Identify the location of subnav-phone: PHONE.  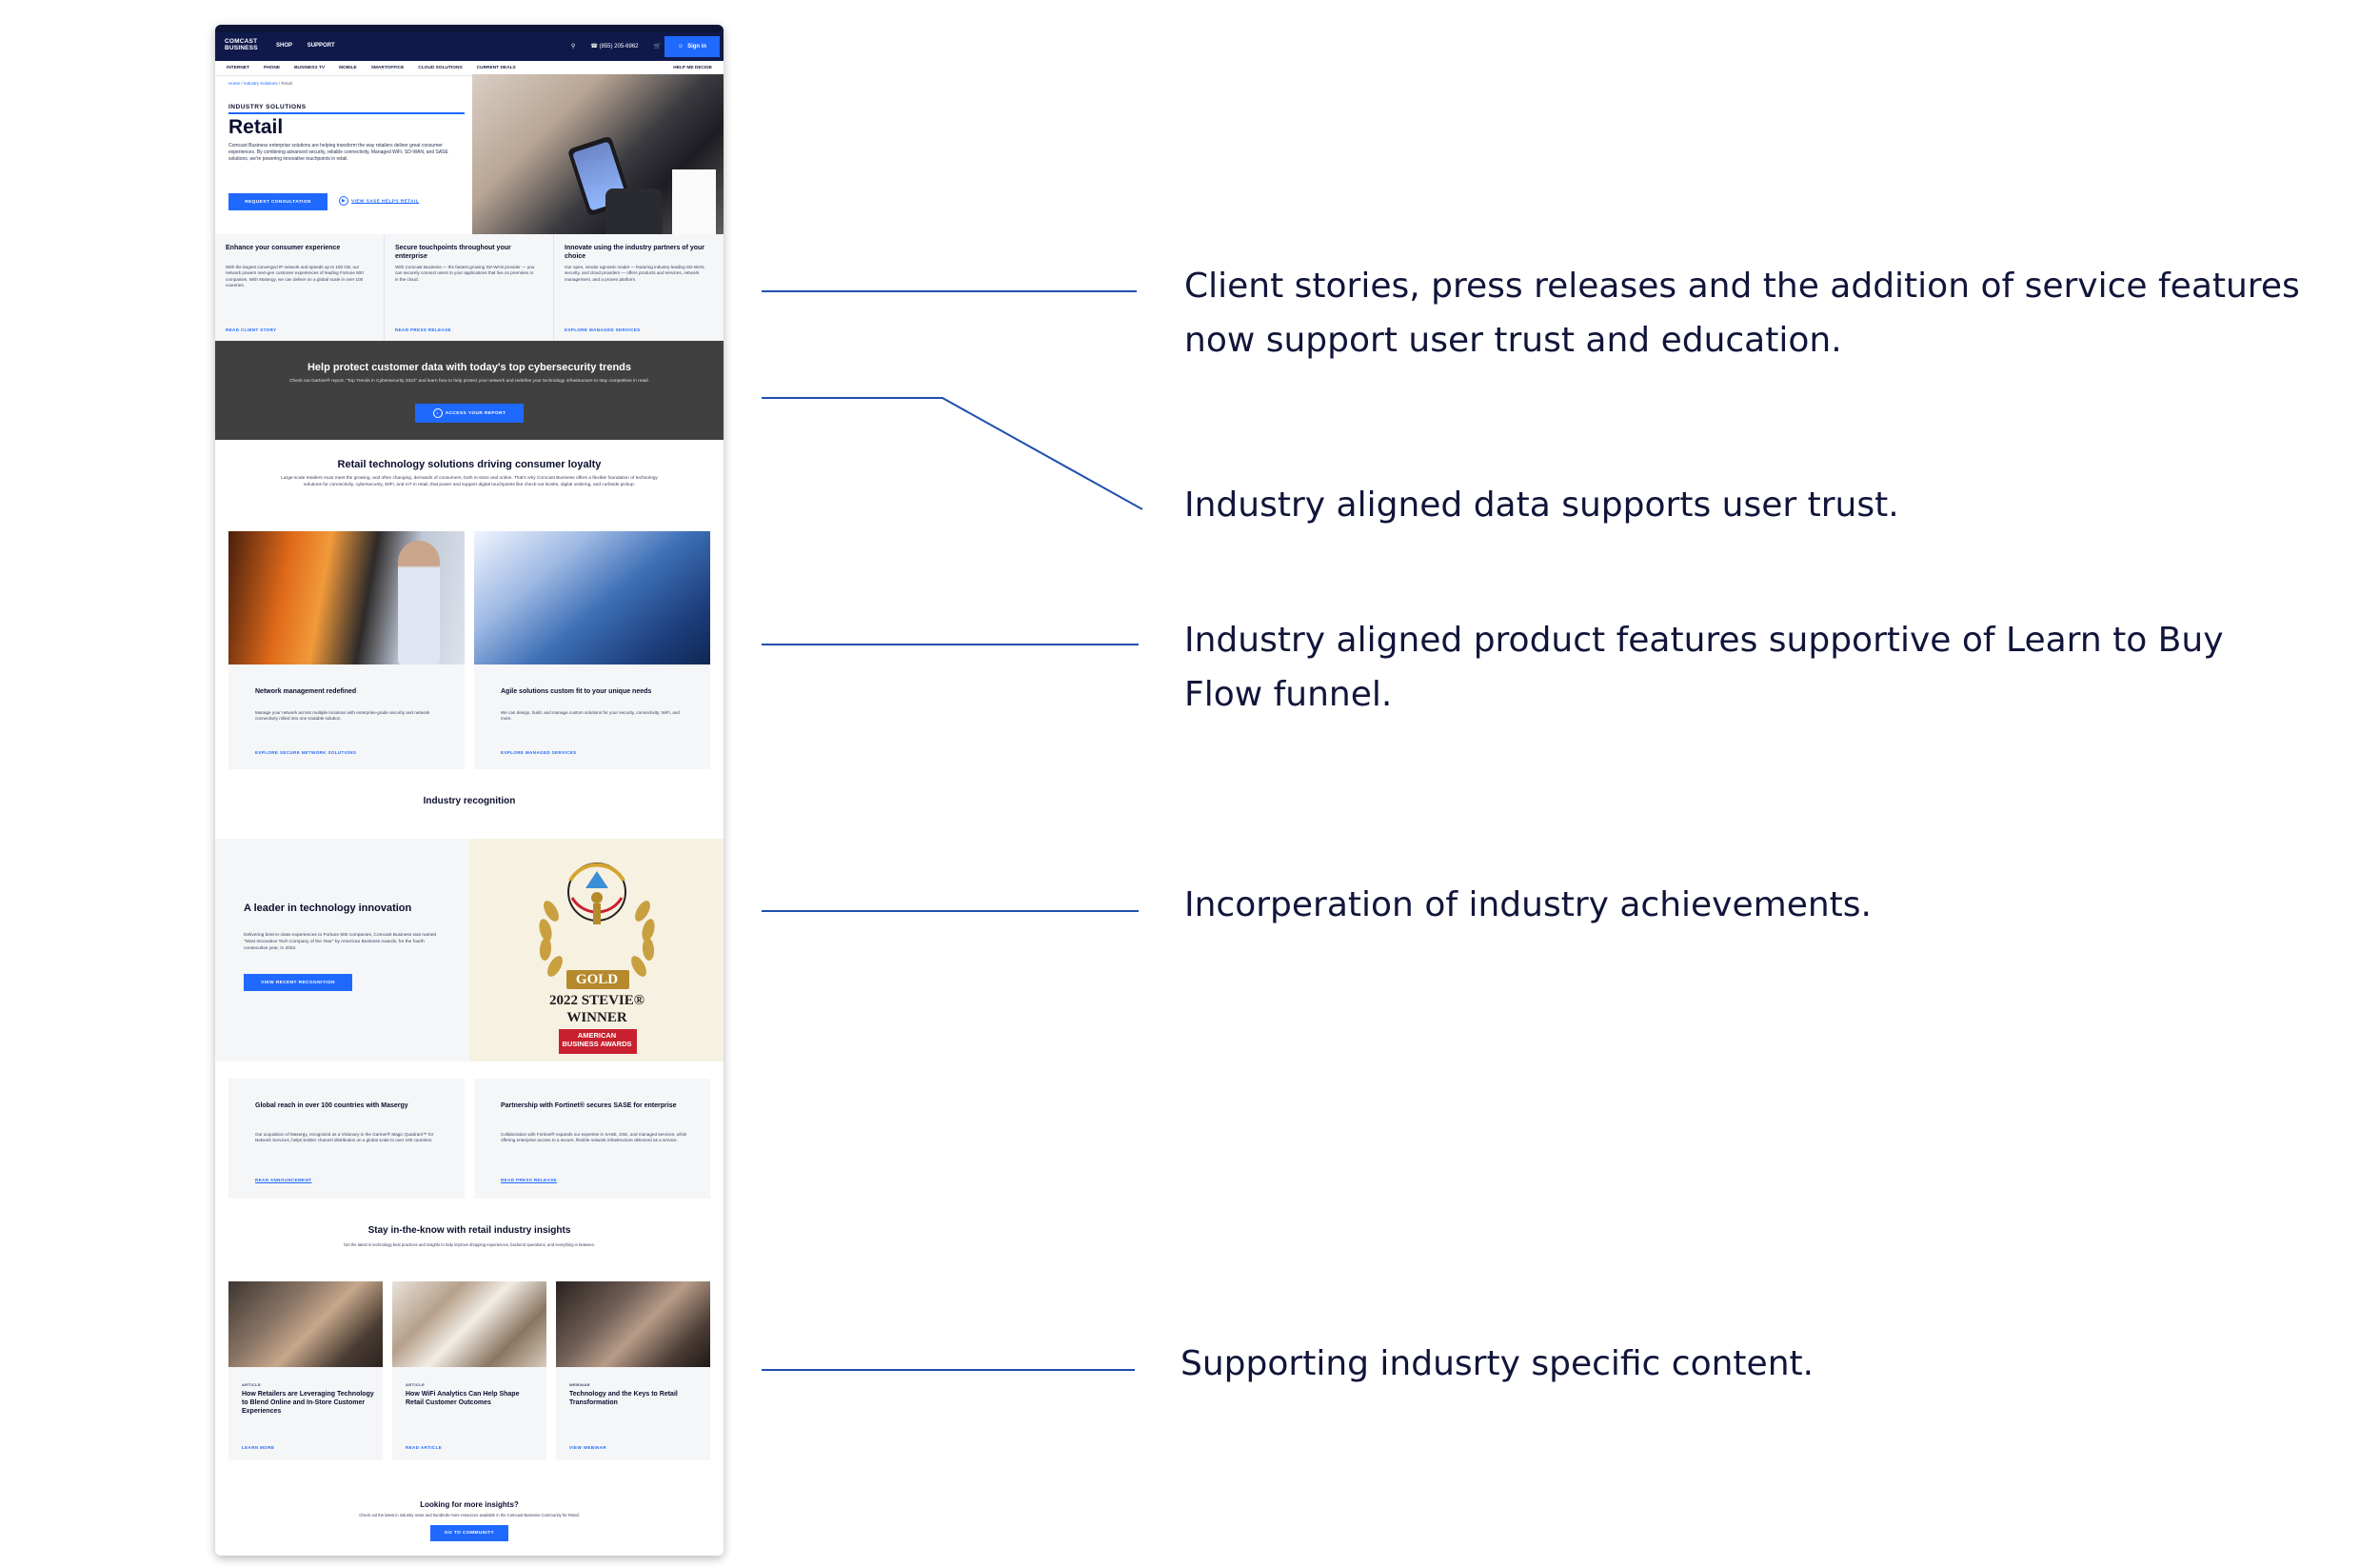
(272, 68).